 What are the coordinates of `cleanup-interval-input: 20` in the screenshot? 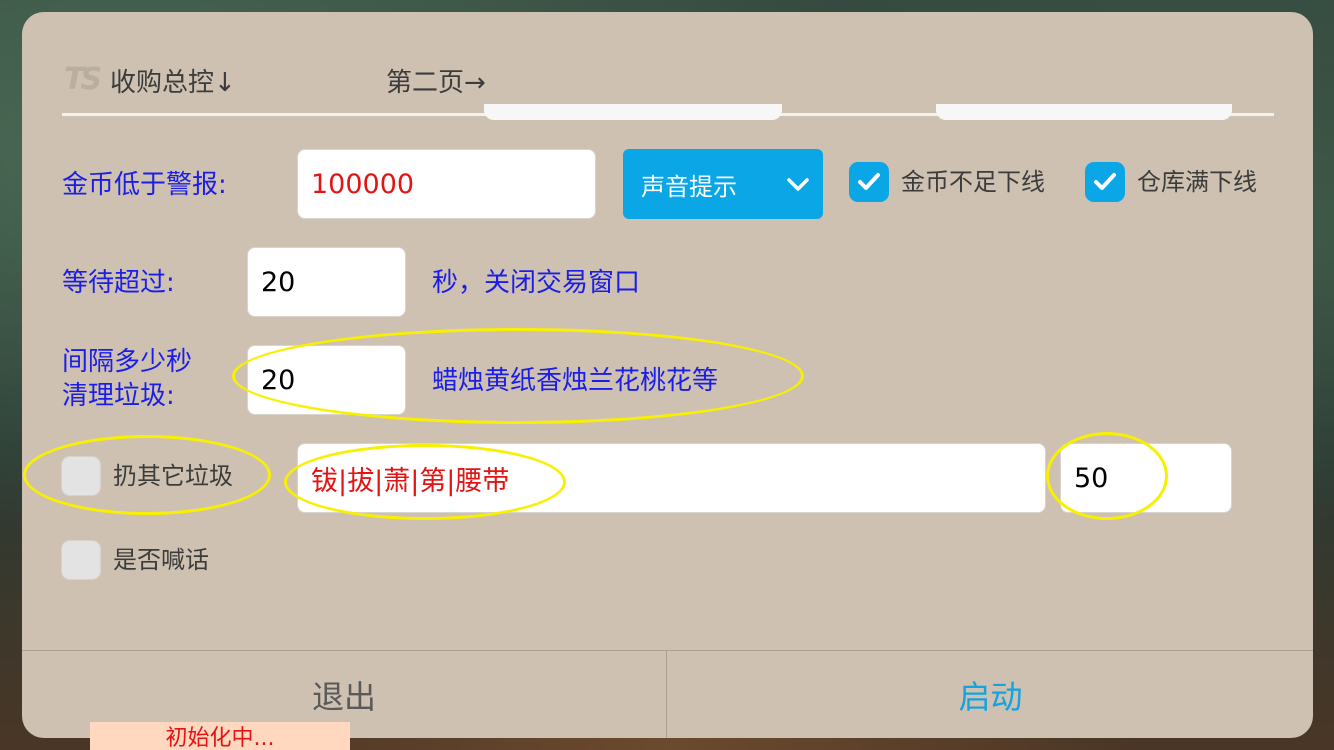 It's located at (326, 380).